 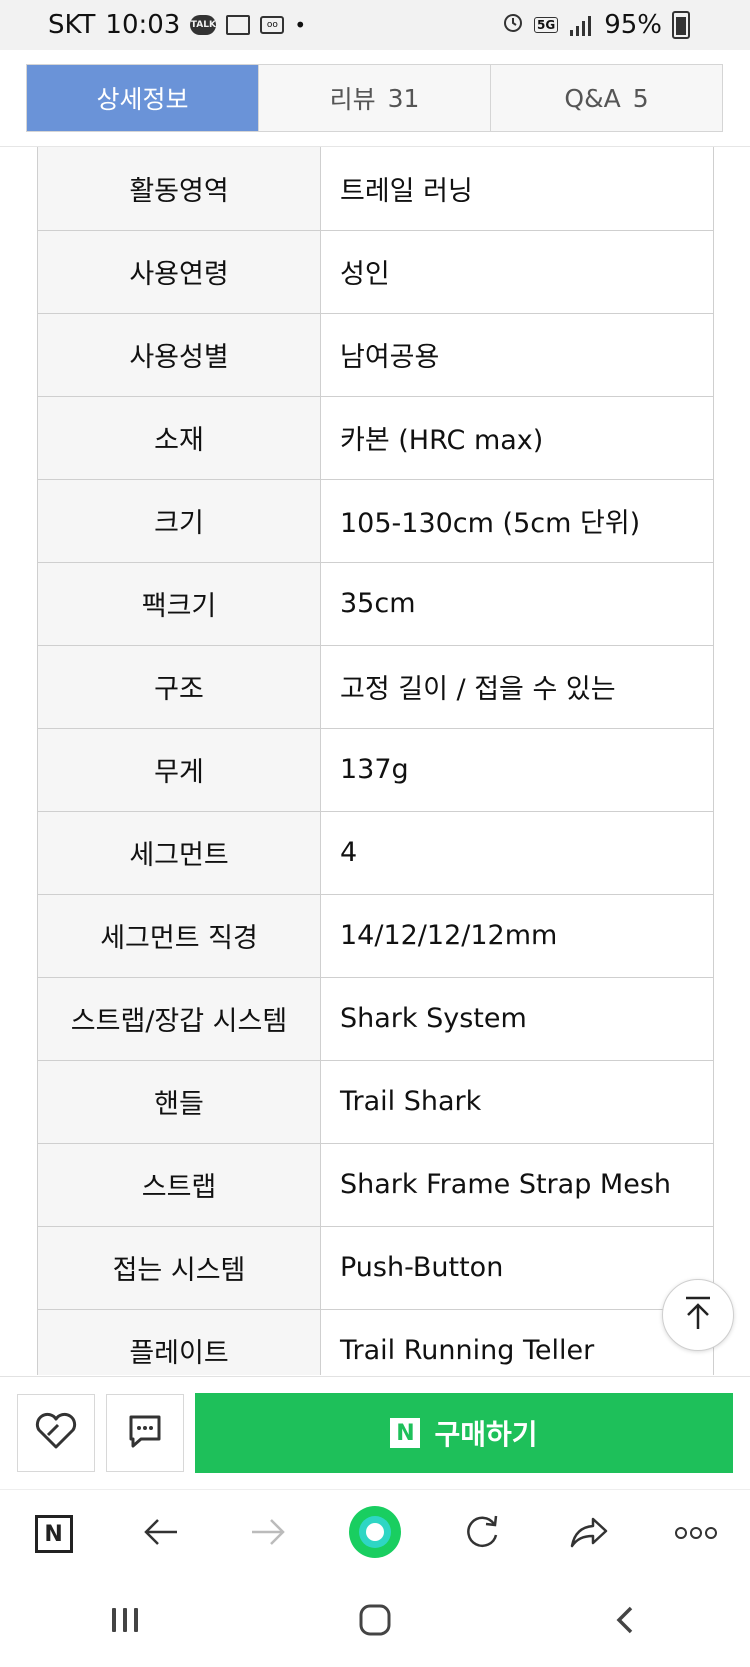 What do you see at coordinates (592, 98) in the screenshot?
I see `tab-label: Q&A` at bounding box center [592, 98].